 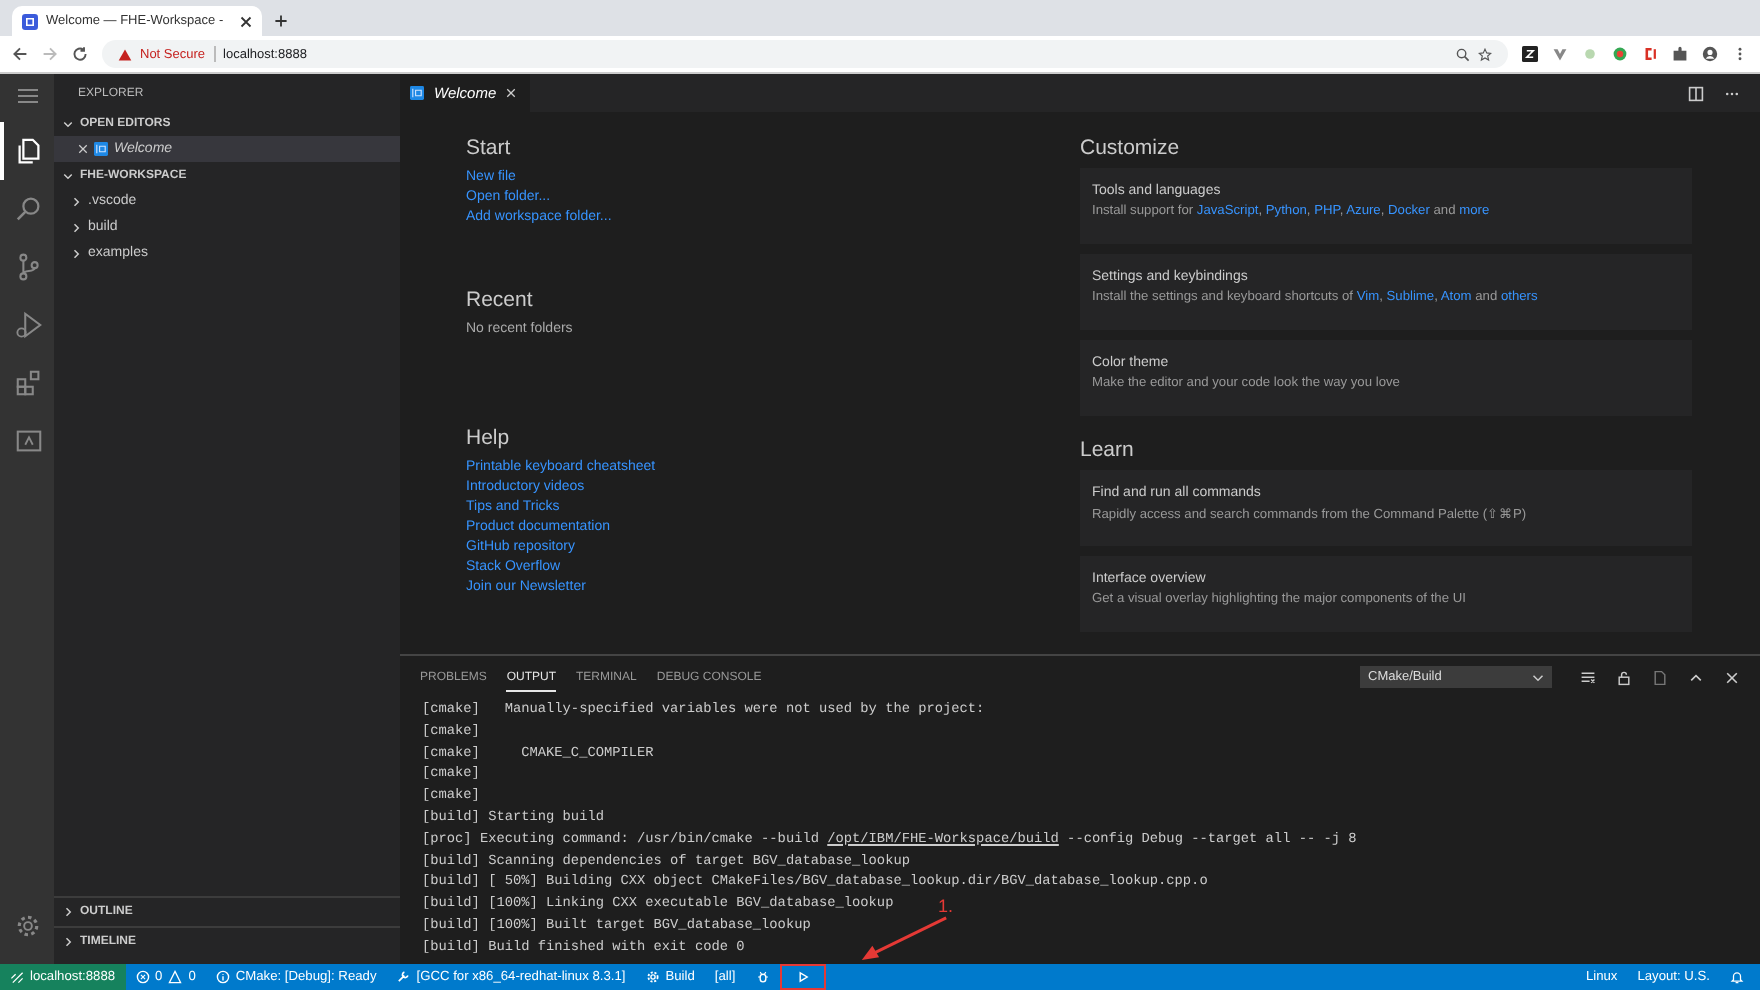 I want to click on star-icon, so click(x=1485, y=54).